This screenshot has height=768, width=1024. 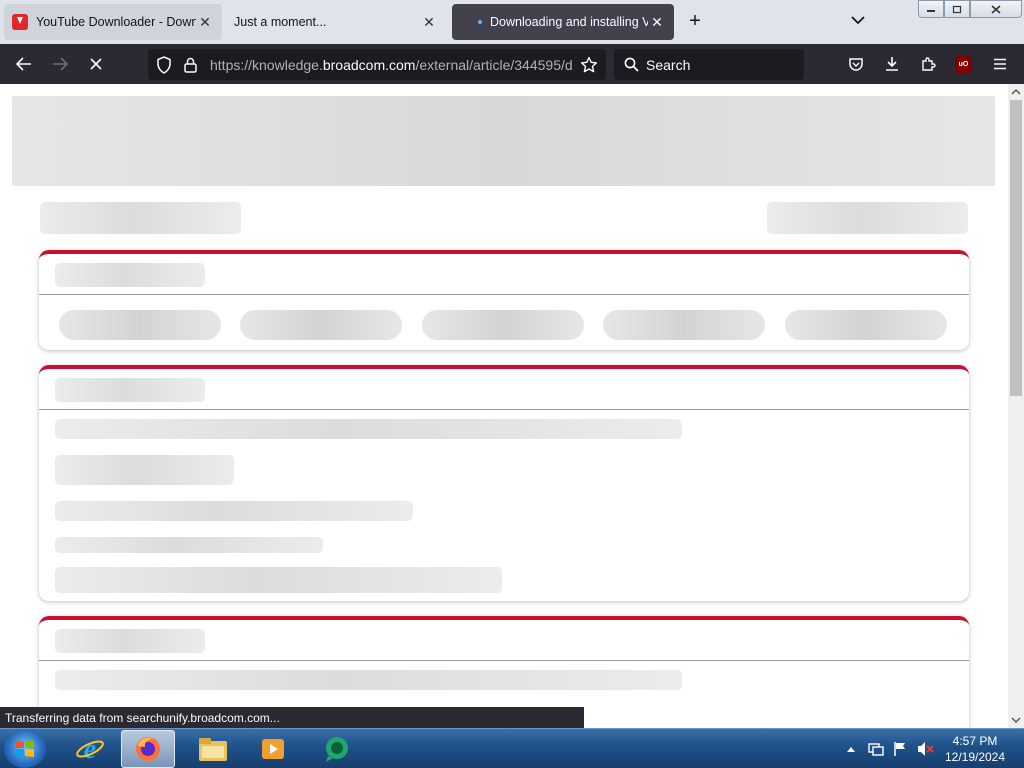 I want to click on clock-time: 4:57 PM, so click(x=975, y=741).